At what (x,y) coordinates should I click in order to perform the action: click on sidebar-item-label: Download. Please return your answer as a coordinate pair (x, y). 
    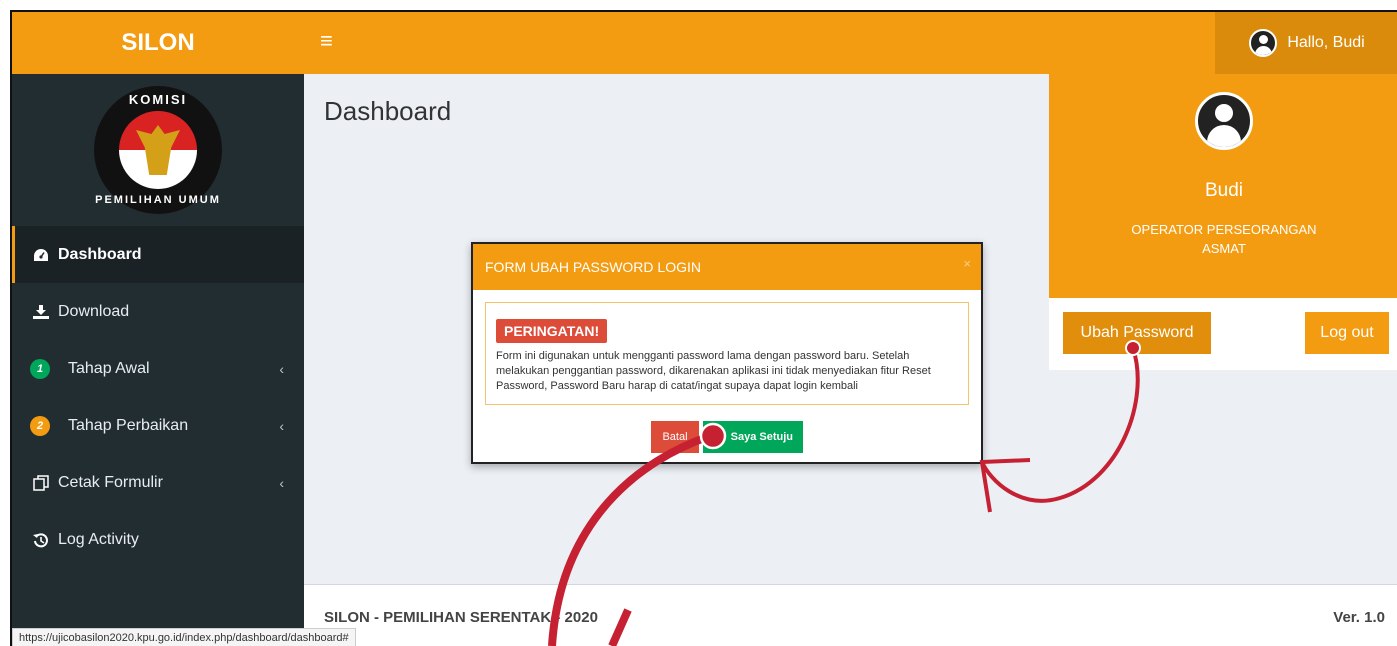
    Looking at the image, I should click on (94, 311).